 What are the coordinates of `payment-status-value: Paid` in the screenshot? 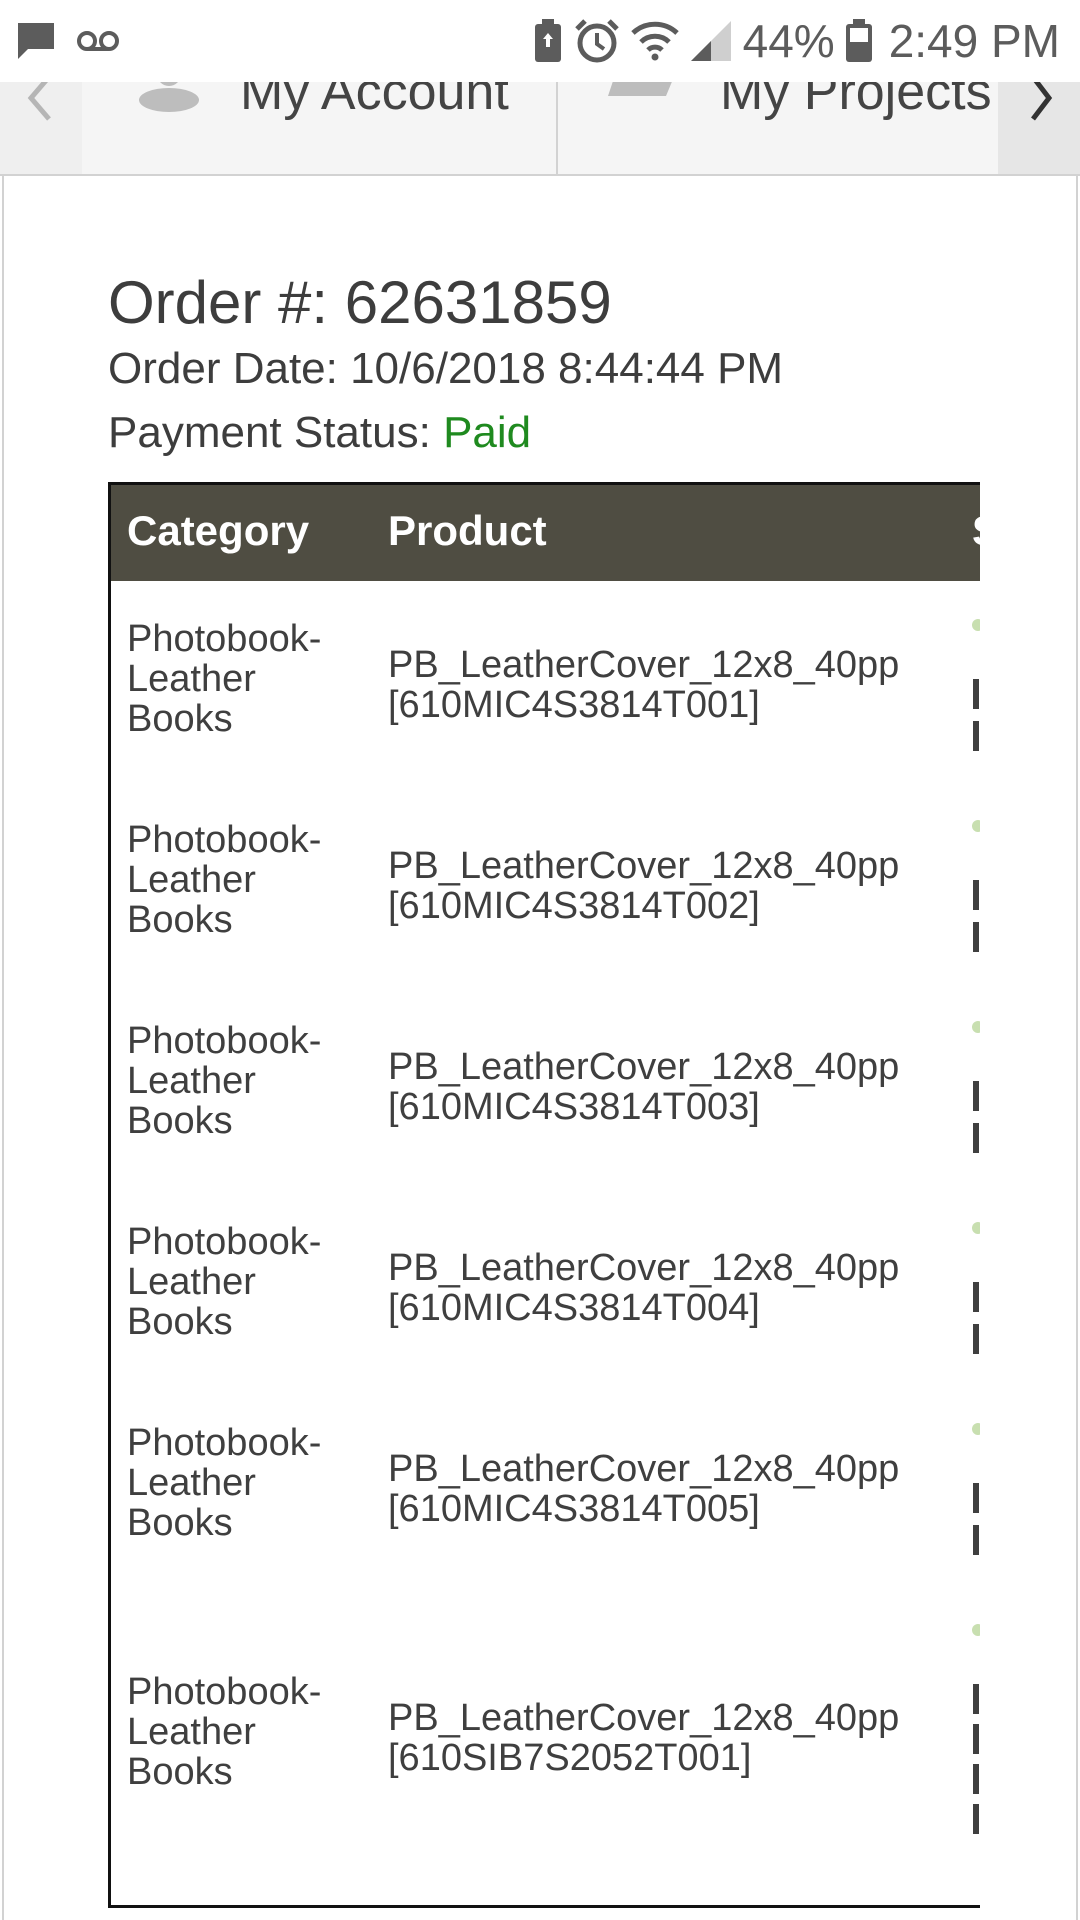 It's located at (487, 432).